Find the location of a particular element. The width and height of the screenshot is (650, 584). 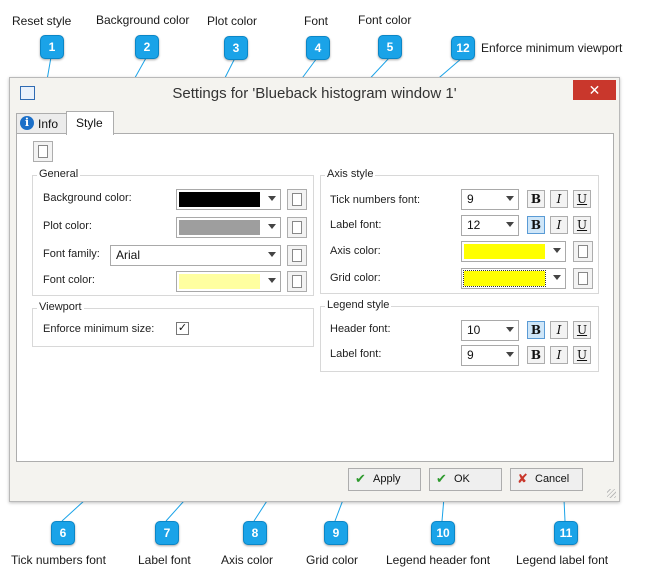

callout-label-font: Font is located at coordinates (316, 21).